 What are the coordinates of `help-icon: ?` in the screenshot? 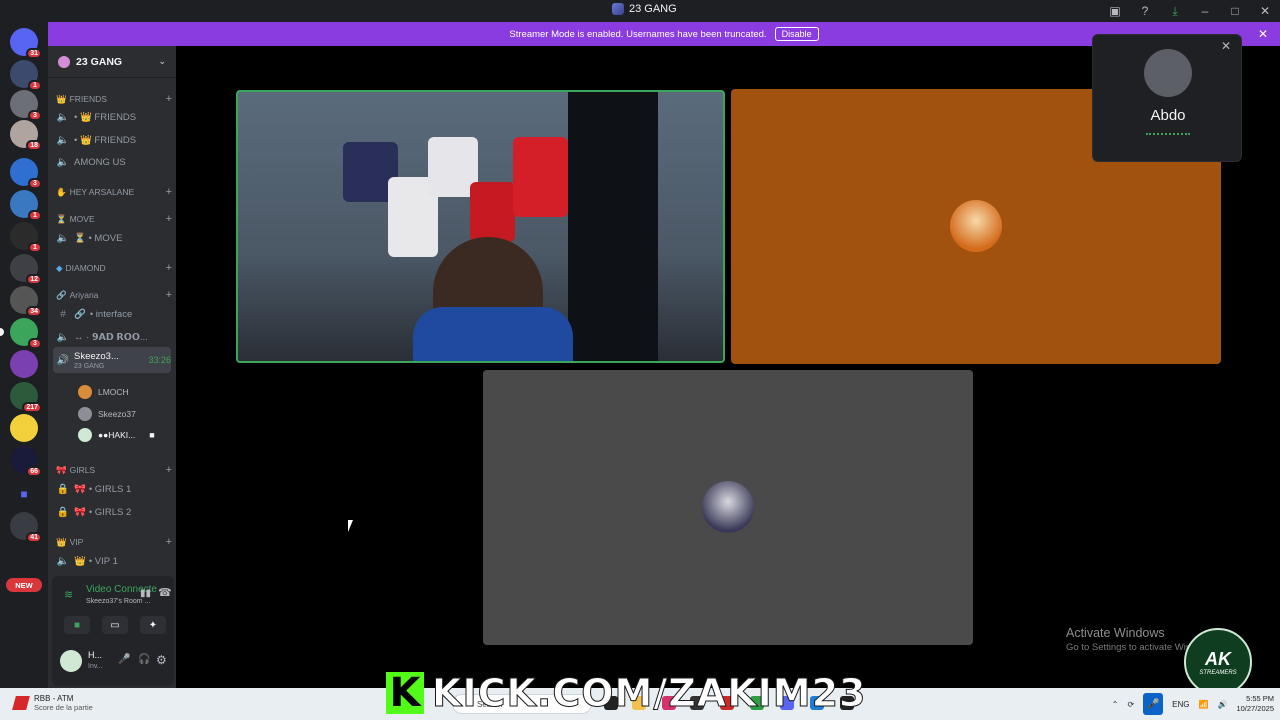 It's located at (1145, 11).